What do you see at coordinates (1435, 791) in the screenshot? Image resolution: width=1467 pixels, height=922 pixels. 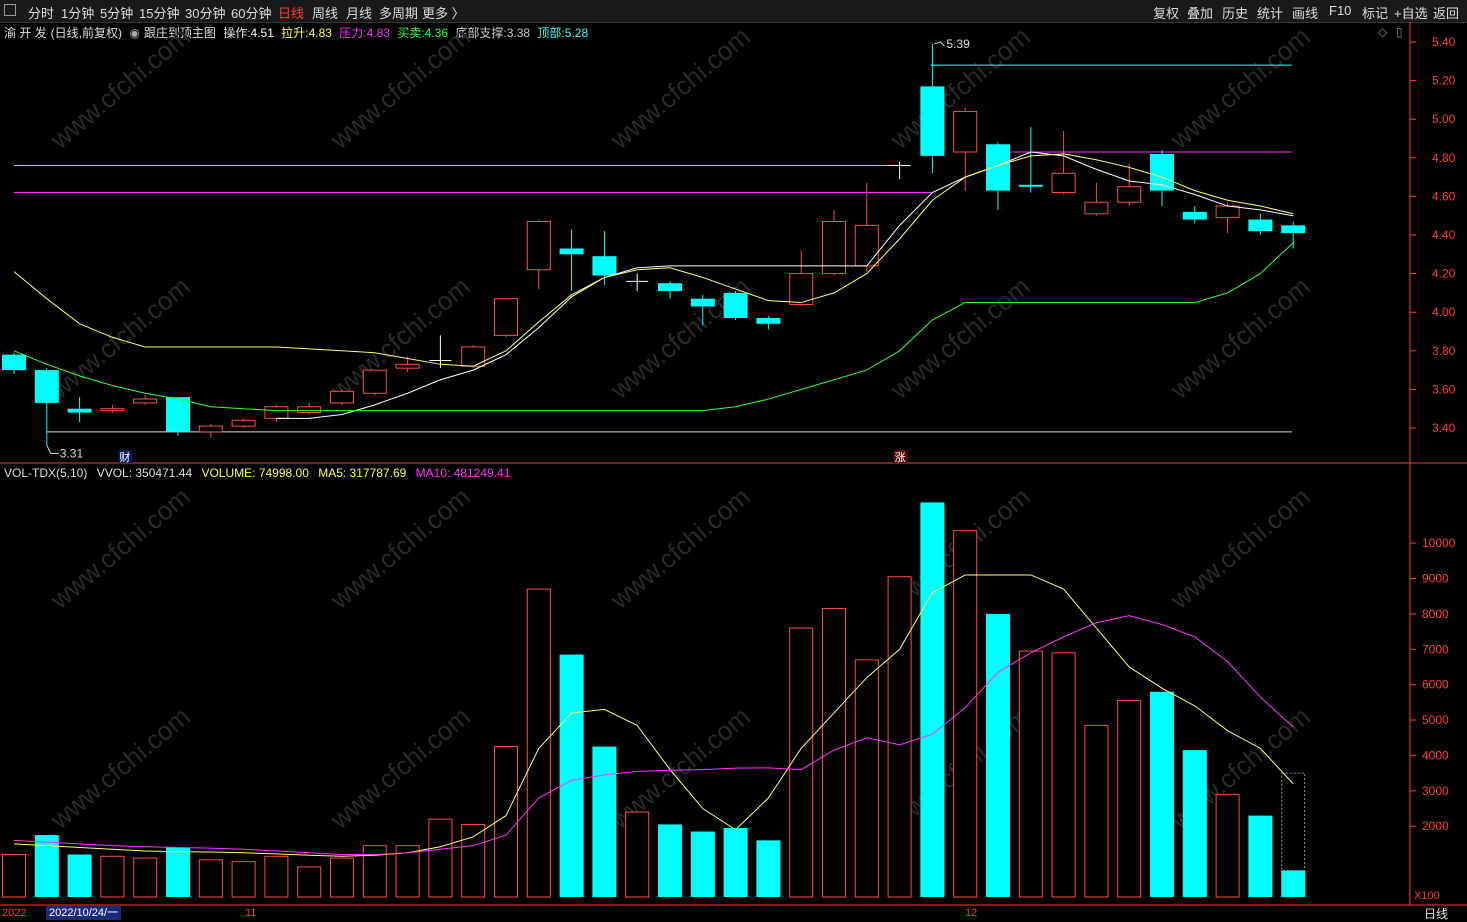 I see `volume-tick-label: 3000` at bounding box center [1435, 791].